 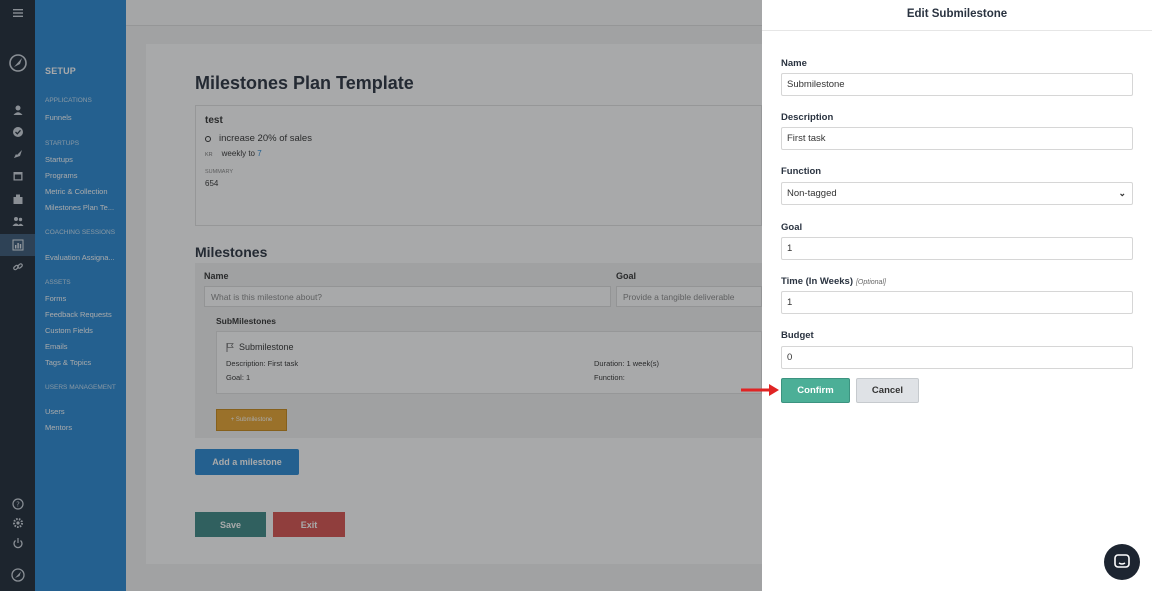 What do you see at coordinates (957, 84) in the screenshot?
I see `name-input: Submilestone` at bounding box center [957, 84].